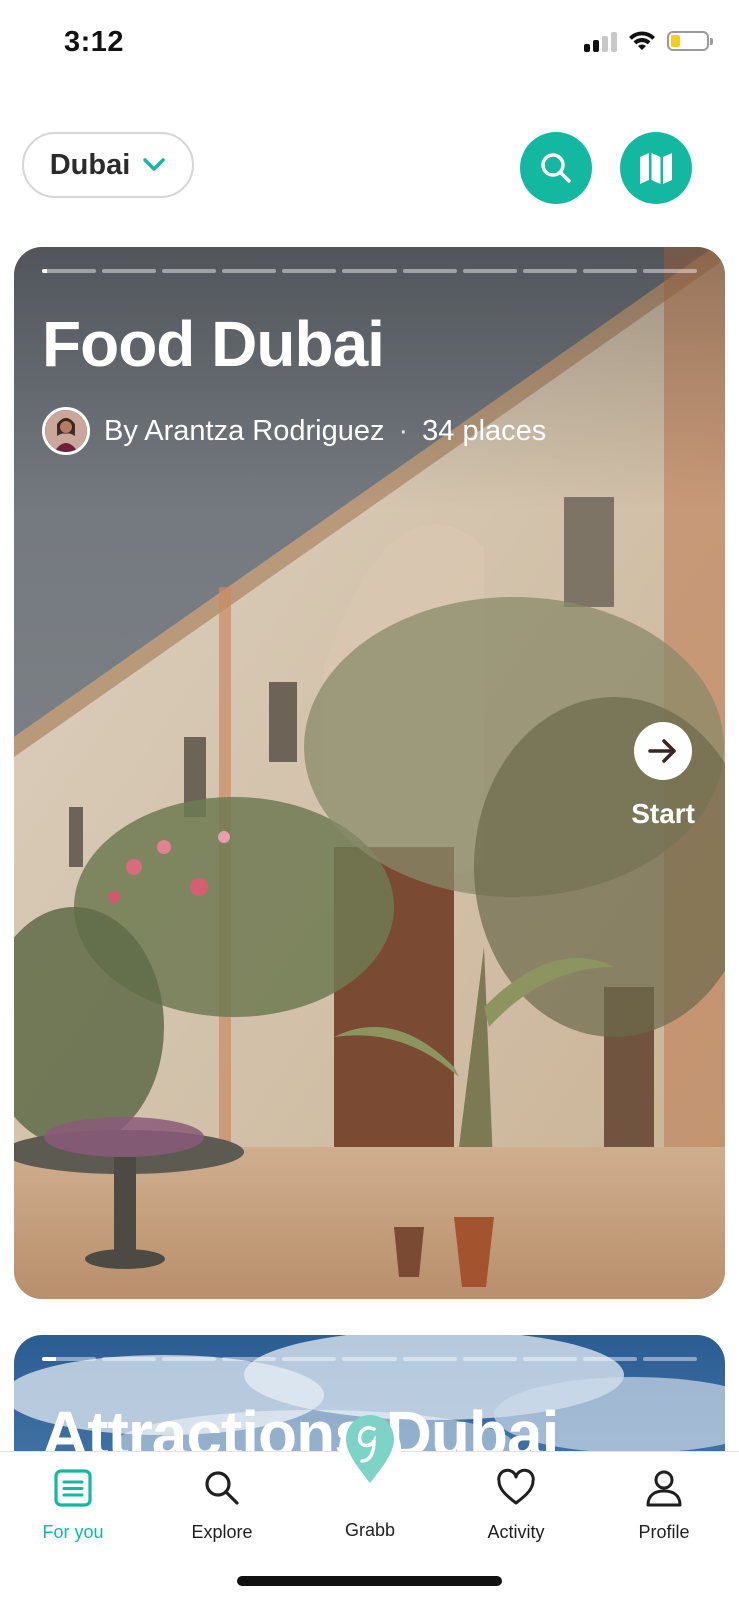  I want to click on nav-label: Profile, so click(664, 1532).